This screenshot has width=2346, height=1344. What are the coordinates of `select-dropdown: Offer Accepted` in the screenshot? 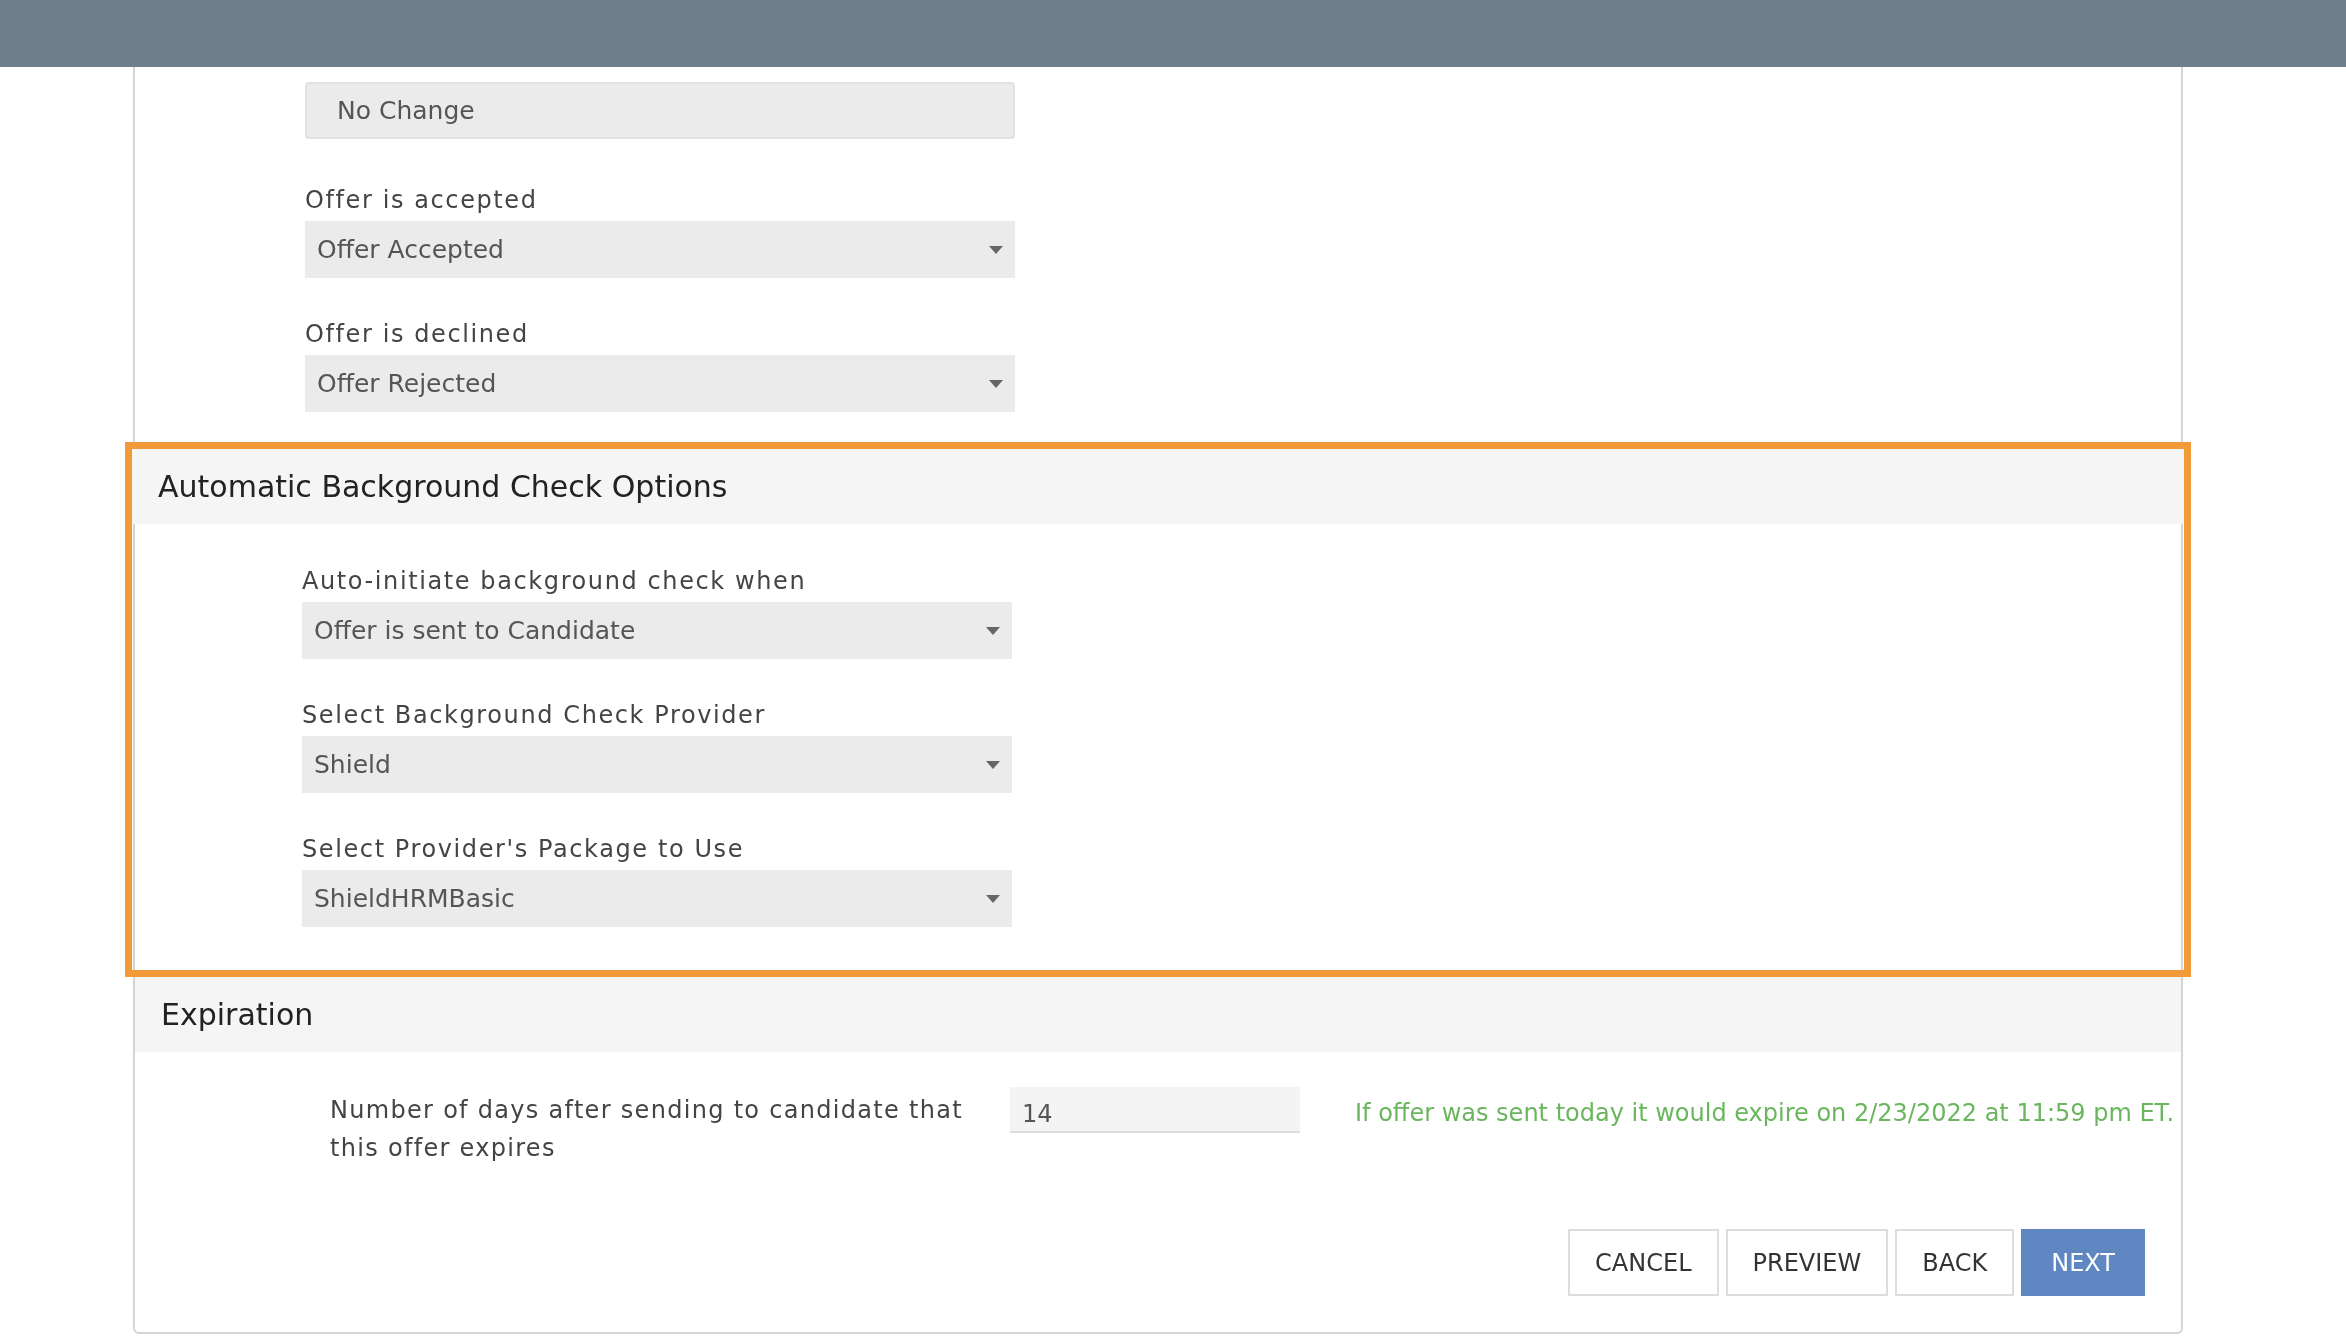 It's located at (660, 249).